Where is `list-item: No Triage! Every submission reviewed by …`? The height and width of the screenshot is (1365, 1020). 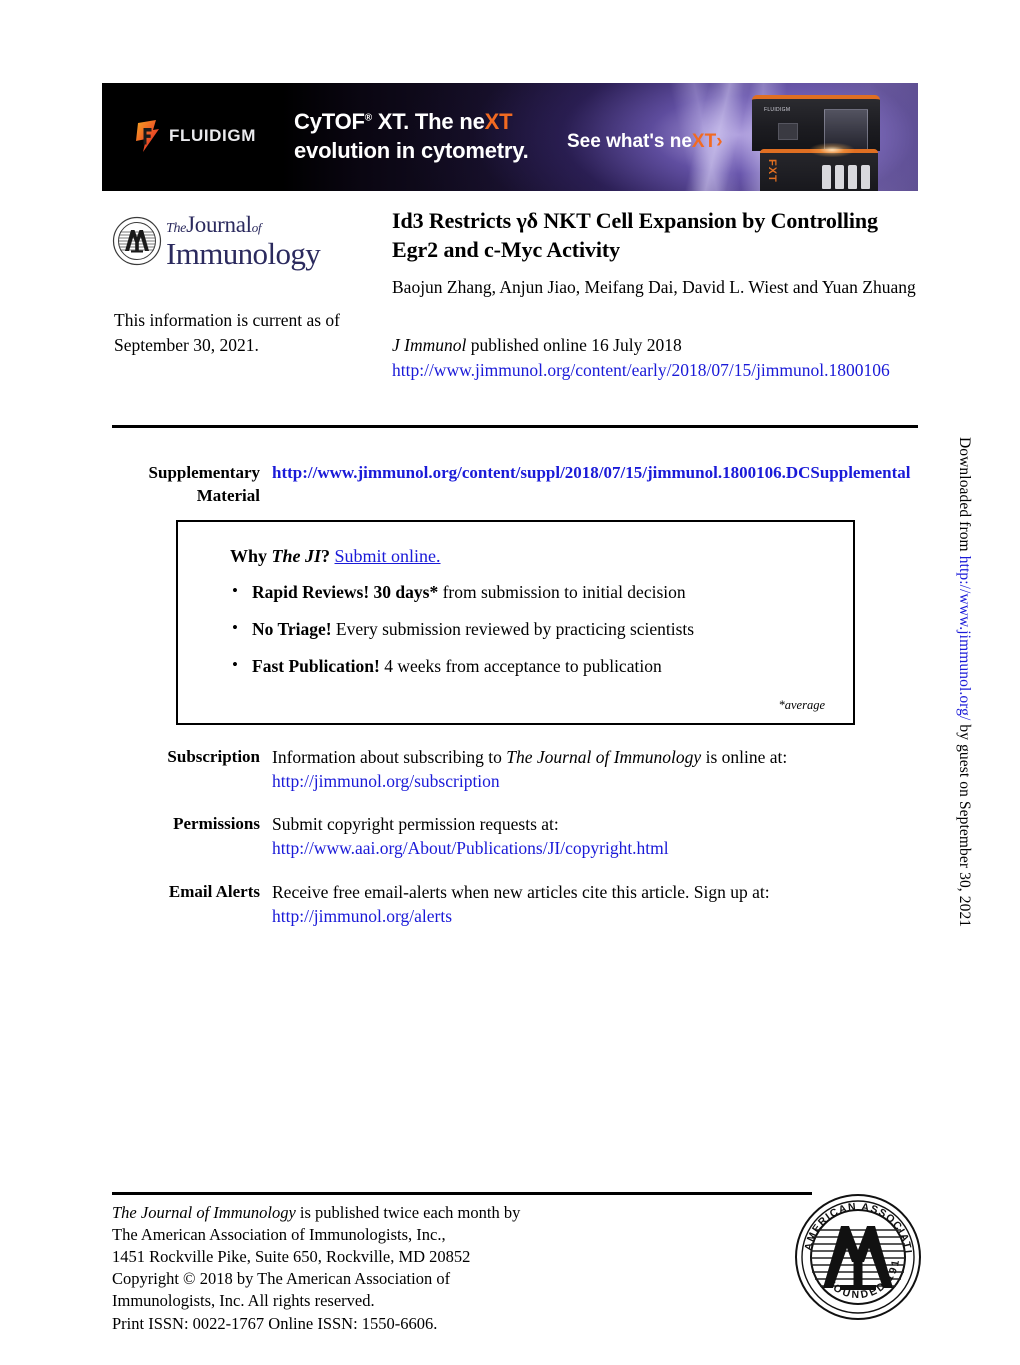
list-item: No Triage! Every submission reviewed by … is located at coordinates (528, 629).